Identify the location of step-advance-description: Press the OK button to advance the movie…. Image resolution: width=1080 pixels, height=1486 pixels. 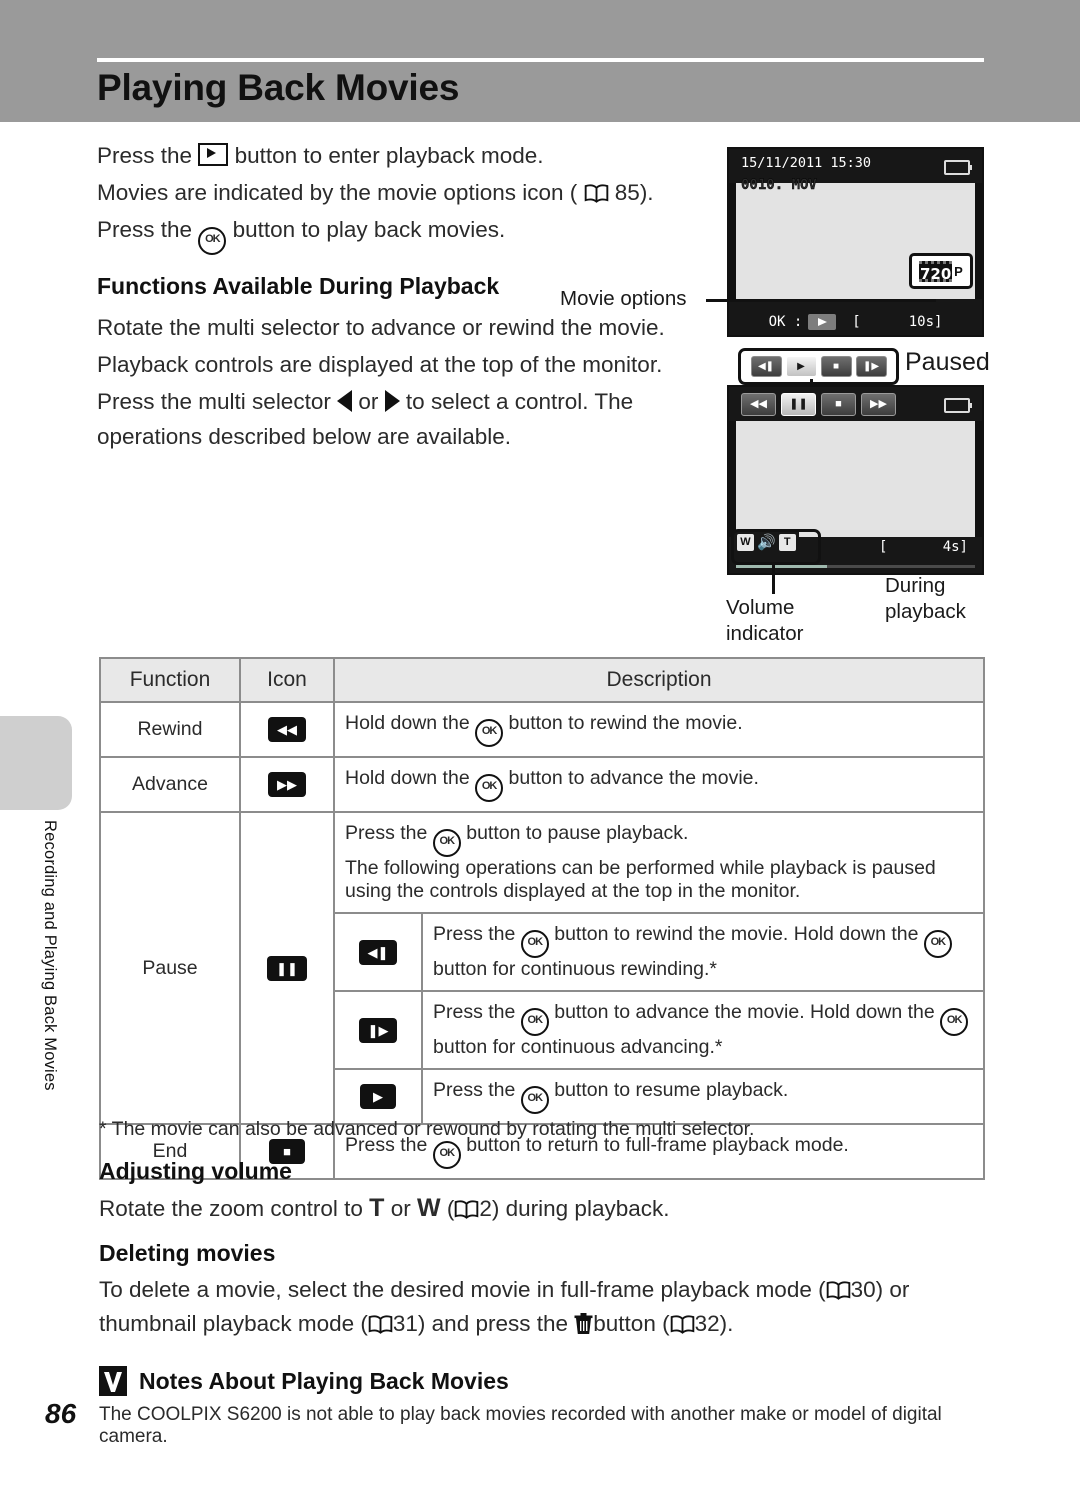
(702, 1030).